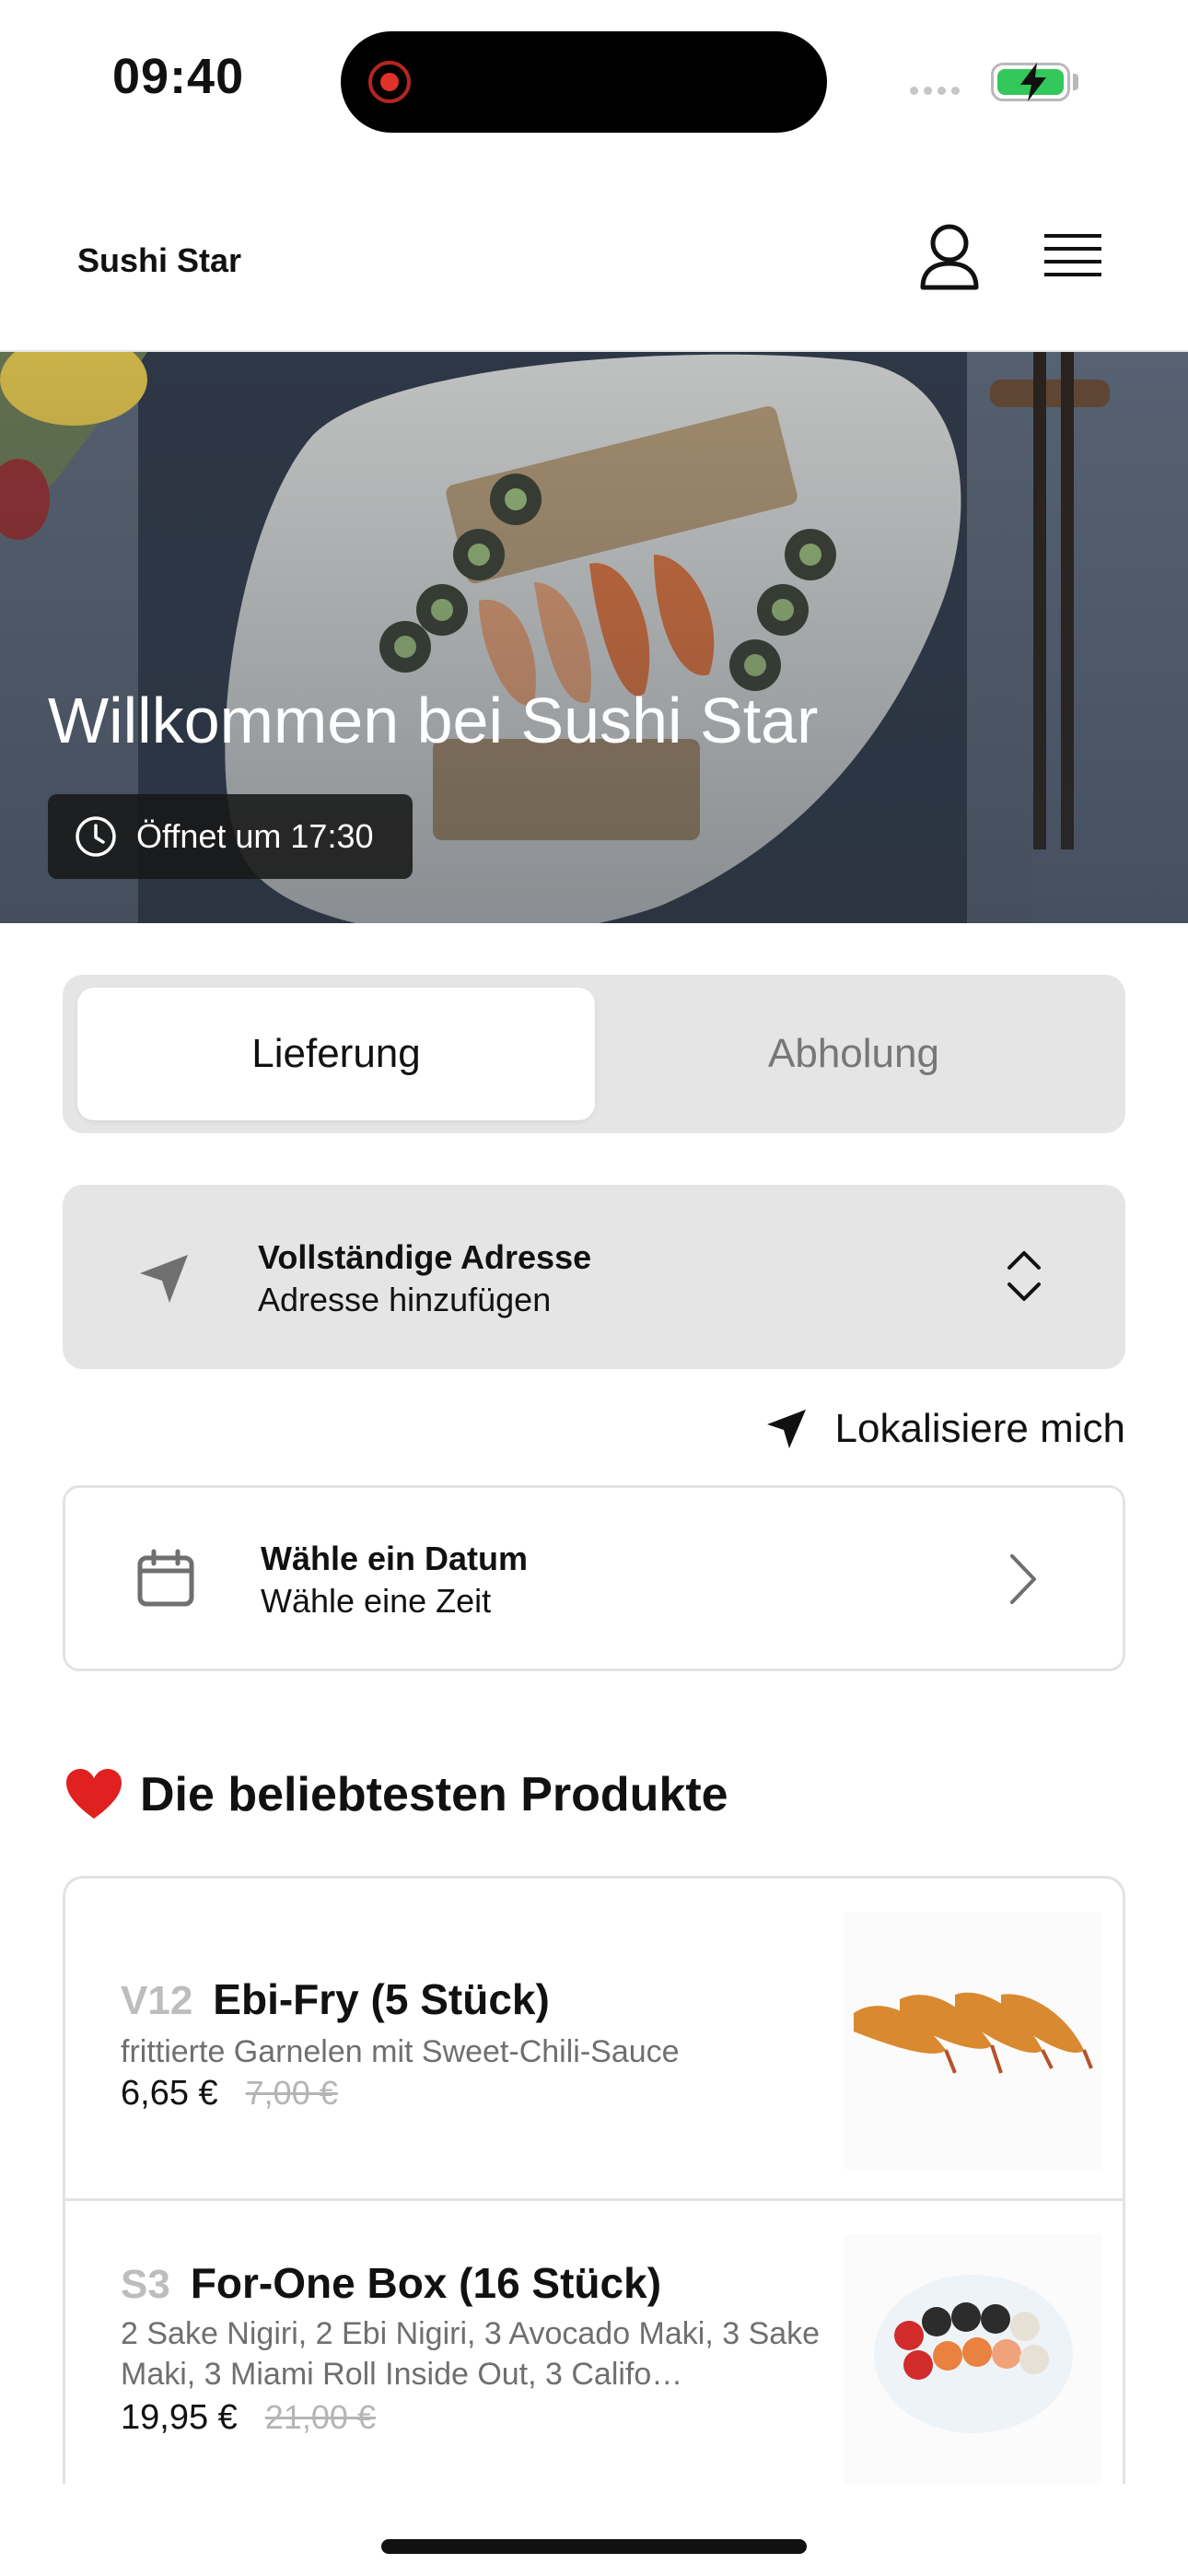 Image resolution: width=1188 pixels, height=2576 pixels. I want to click on locate-me-button: Lokalisiere mich, so click(935, 1429).